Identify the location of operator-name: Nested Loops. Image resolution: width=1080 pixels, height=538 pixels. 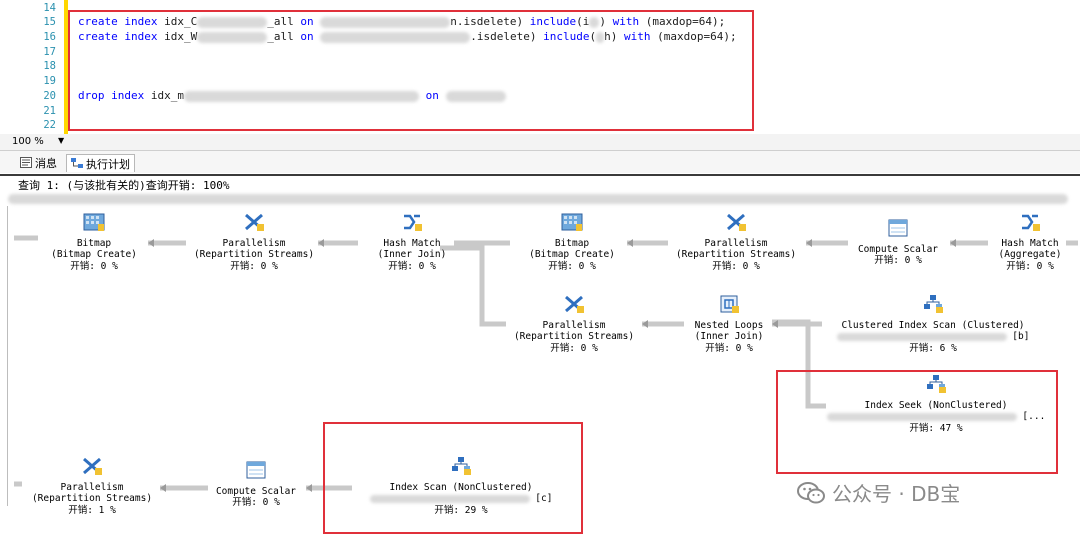
(729, 325).